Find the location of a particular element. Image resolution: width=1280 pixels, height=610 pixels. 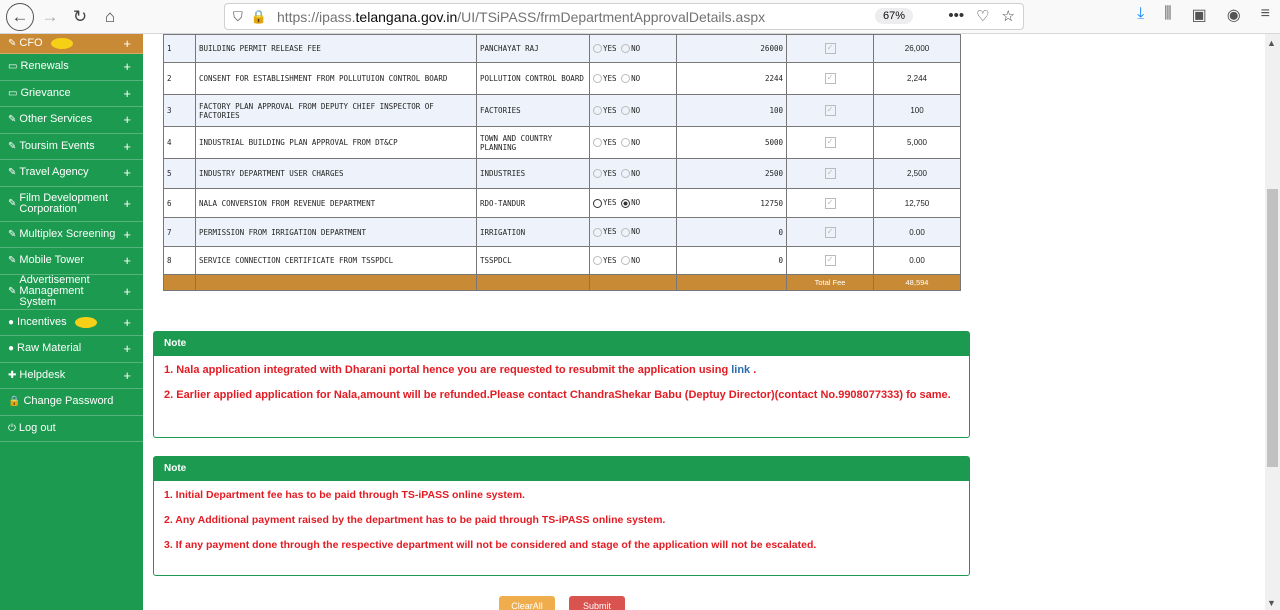

fee-amount: 12750 is located at coordinates (731, 203).